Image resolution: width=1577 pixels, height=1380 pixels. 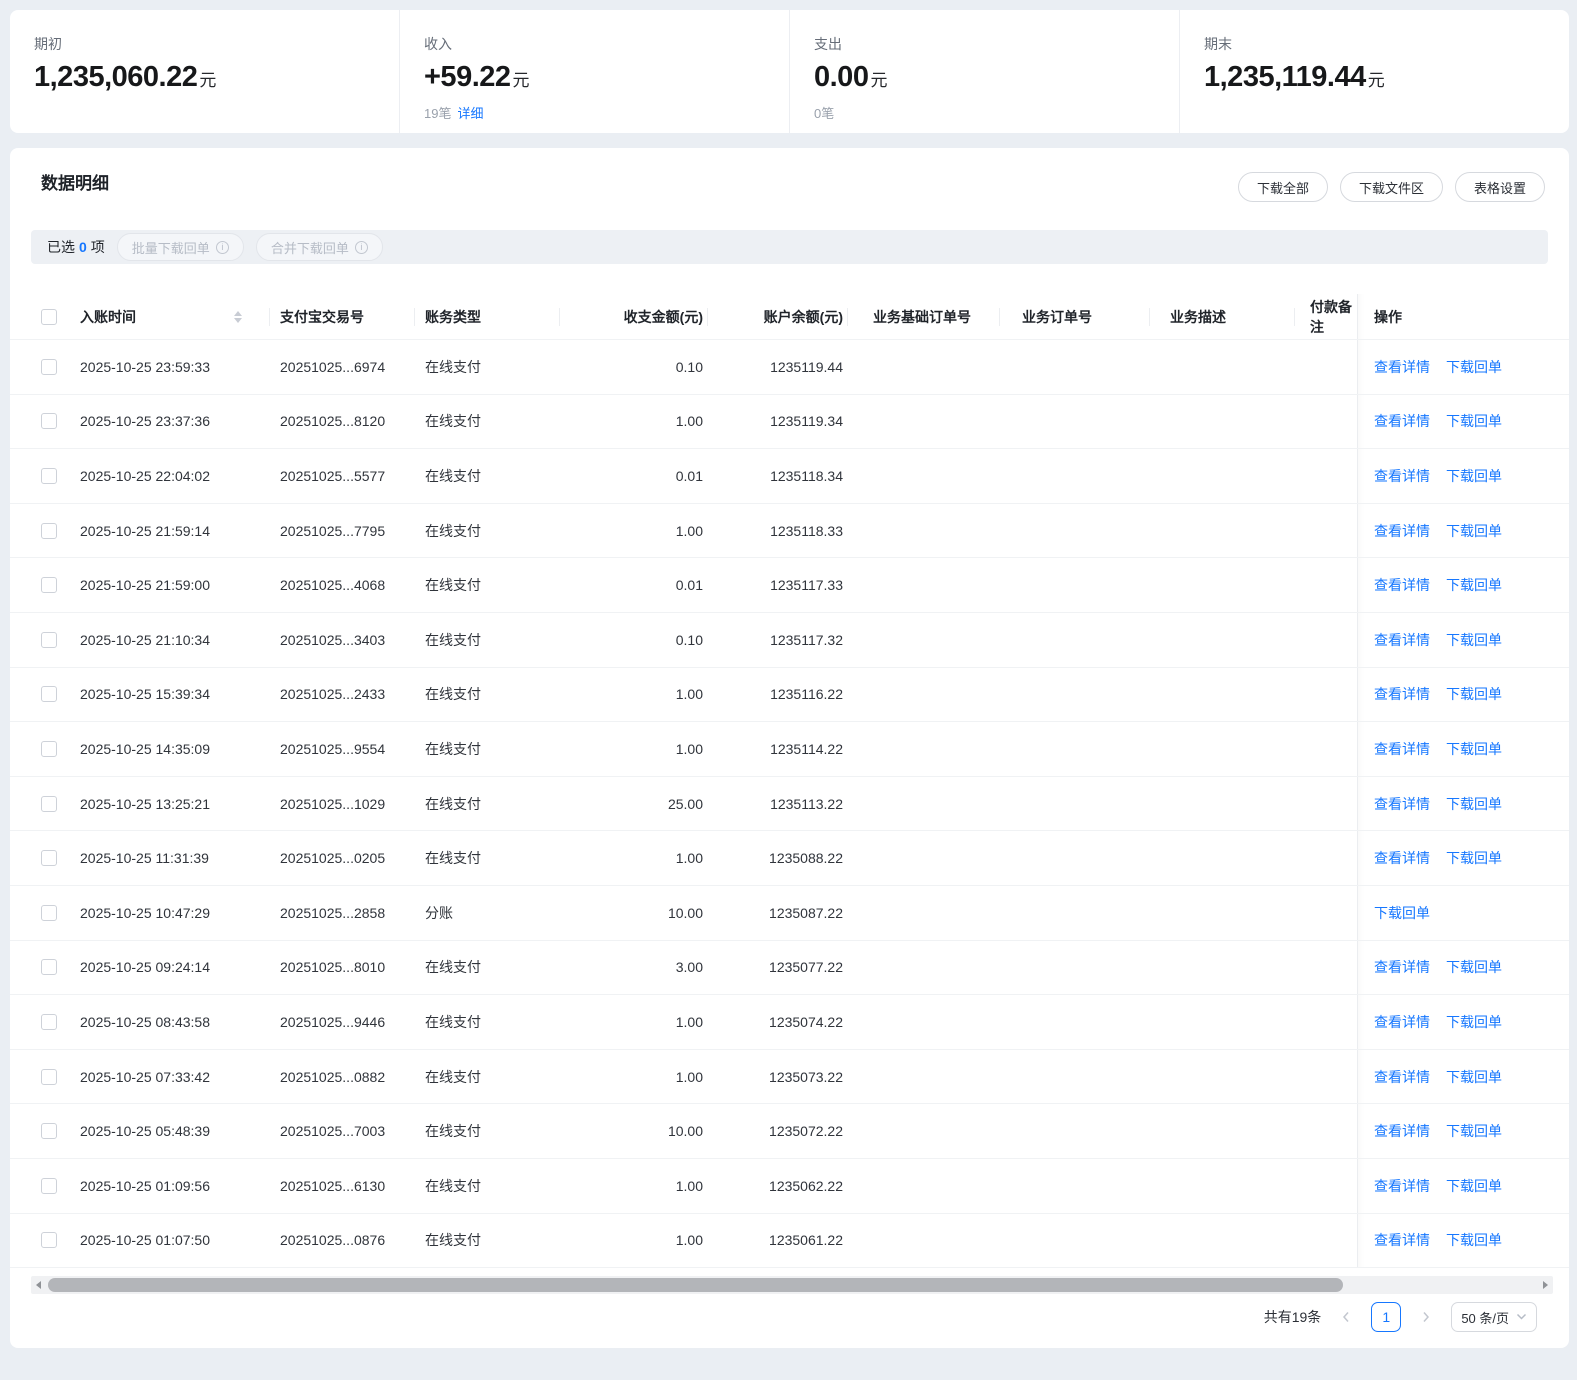 What do you see at coordinates (175, 316) in the screenshot?
I see `col-header-entry-time: 入账时间` at bounding box center [175, 316].